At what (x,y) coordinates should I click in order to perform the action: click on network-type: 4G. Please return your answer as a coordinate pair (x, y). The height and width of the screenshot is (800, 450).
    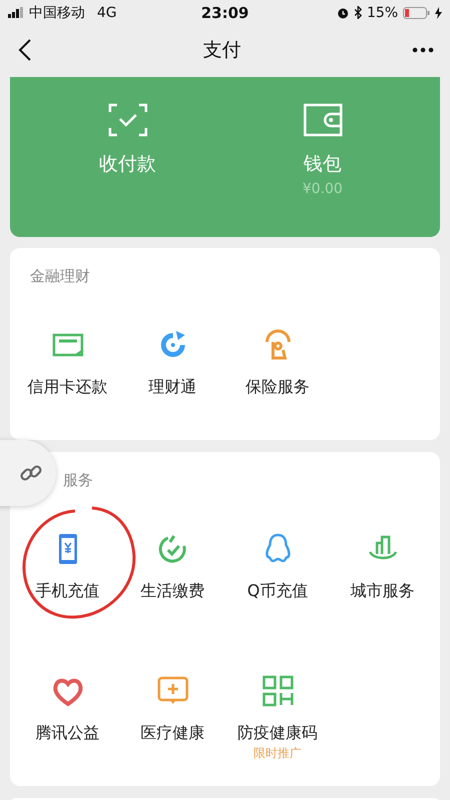
    Looking at the image, I should click on (107, 12).